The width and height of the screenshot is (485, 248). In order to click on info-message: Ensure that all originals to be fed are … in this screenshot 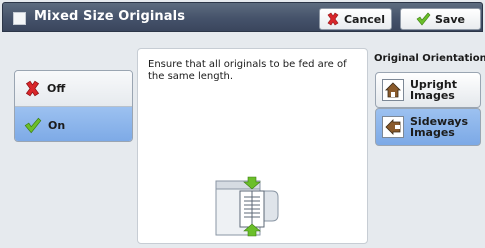, I will do `click(247, 70)`.